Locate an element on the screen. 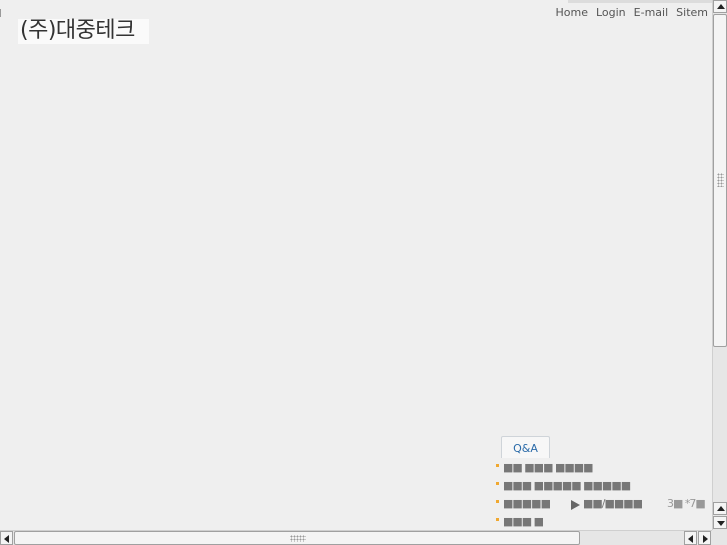  corner-mark is located at coordinates (1, 13).